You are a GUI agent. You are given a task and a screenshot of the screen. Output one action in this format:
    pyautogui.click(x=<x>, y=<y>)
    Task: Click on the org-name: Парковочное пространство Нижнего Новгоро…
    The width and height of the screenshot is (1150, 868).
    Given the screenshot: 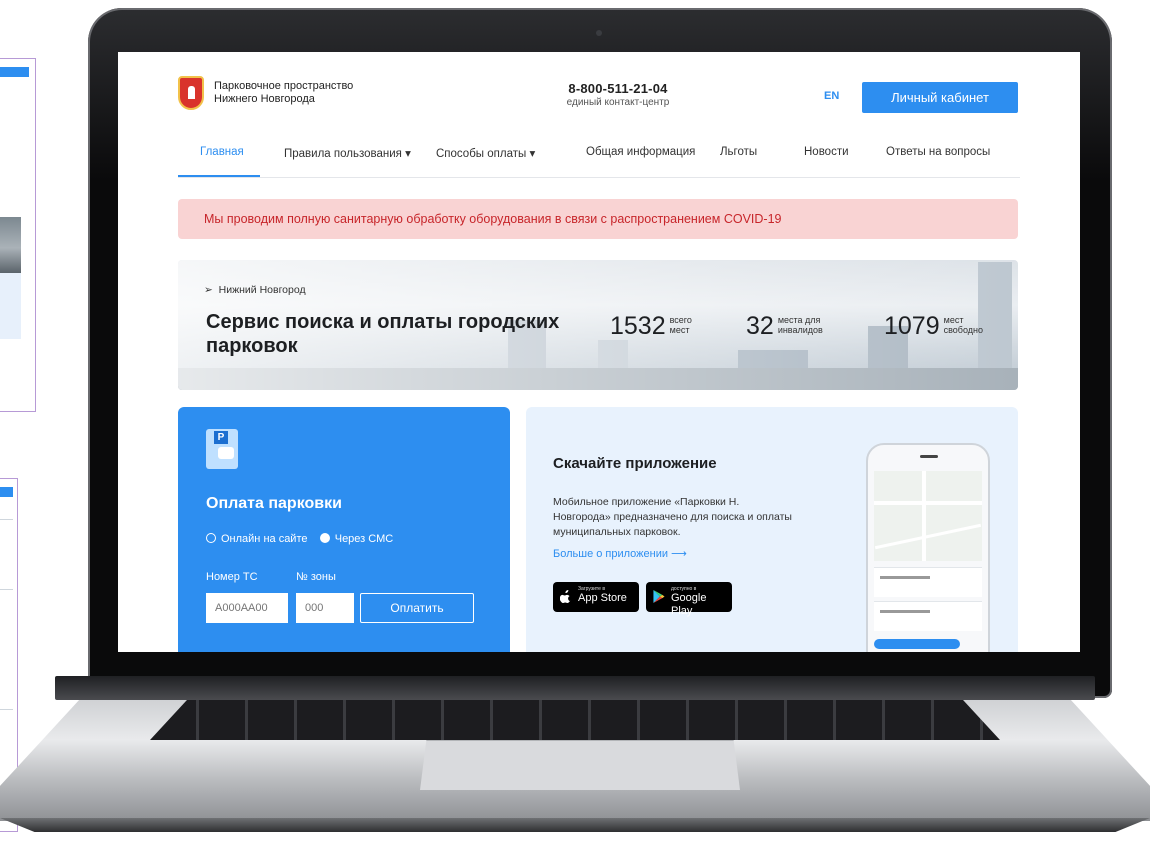 What is the action you would take?
    pyautogui.click(x=283, y=93)
    